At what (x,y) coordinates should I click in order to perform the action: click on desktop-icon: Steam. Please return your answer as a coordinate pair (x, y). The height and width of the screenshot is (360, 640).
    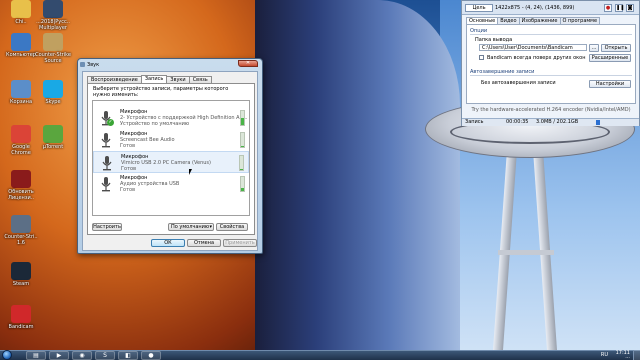
    Looking at the image, I should click on (21, 274).